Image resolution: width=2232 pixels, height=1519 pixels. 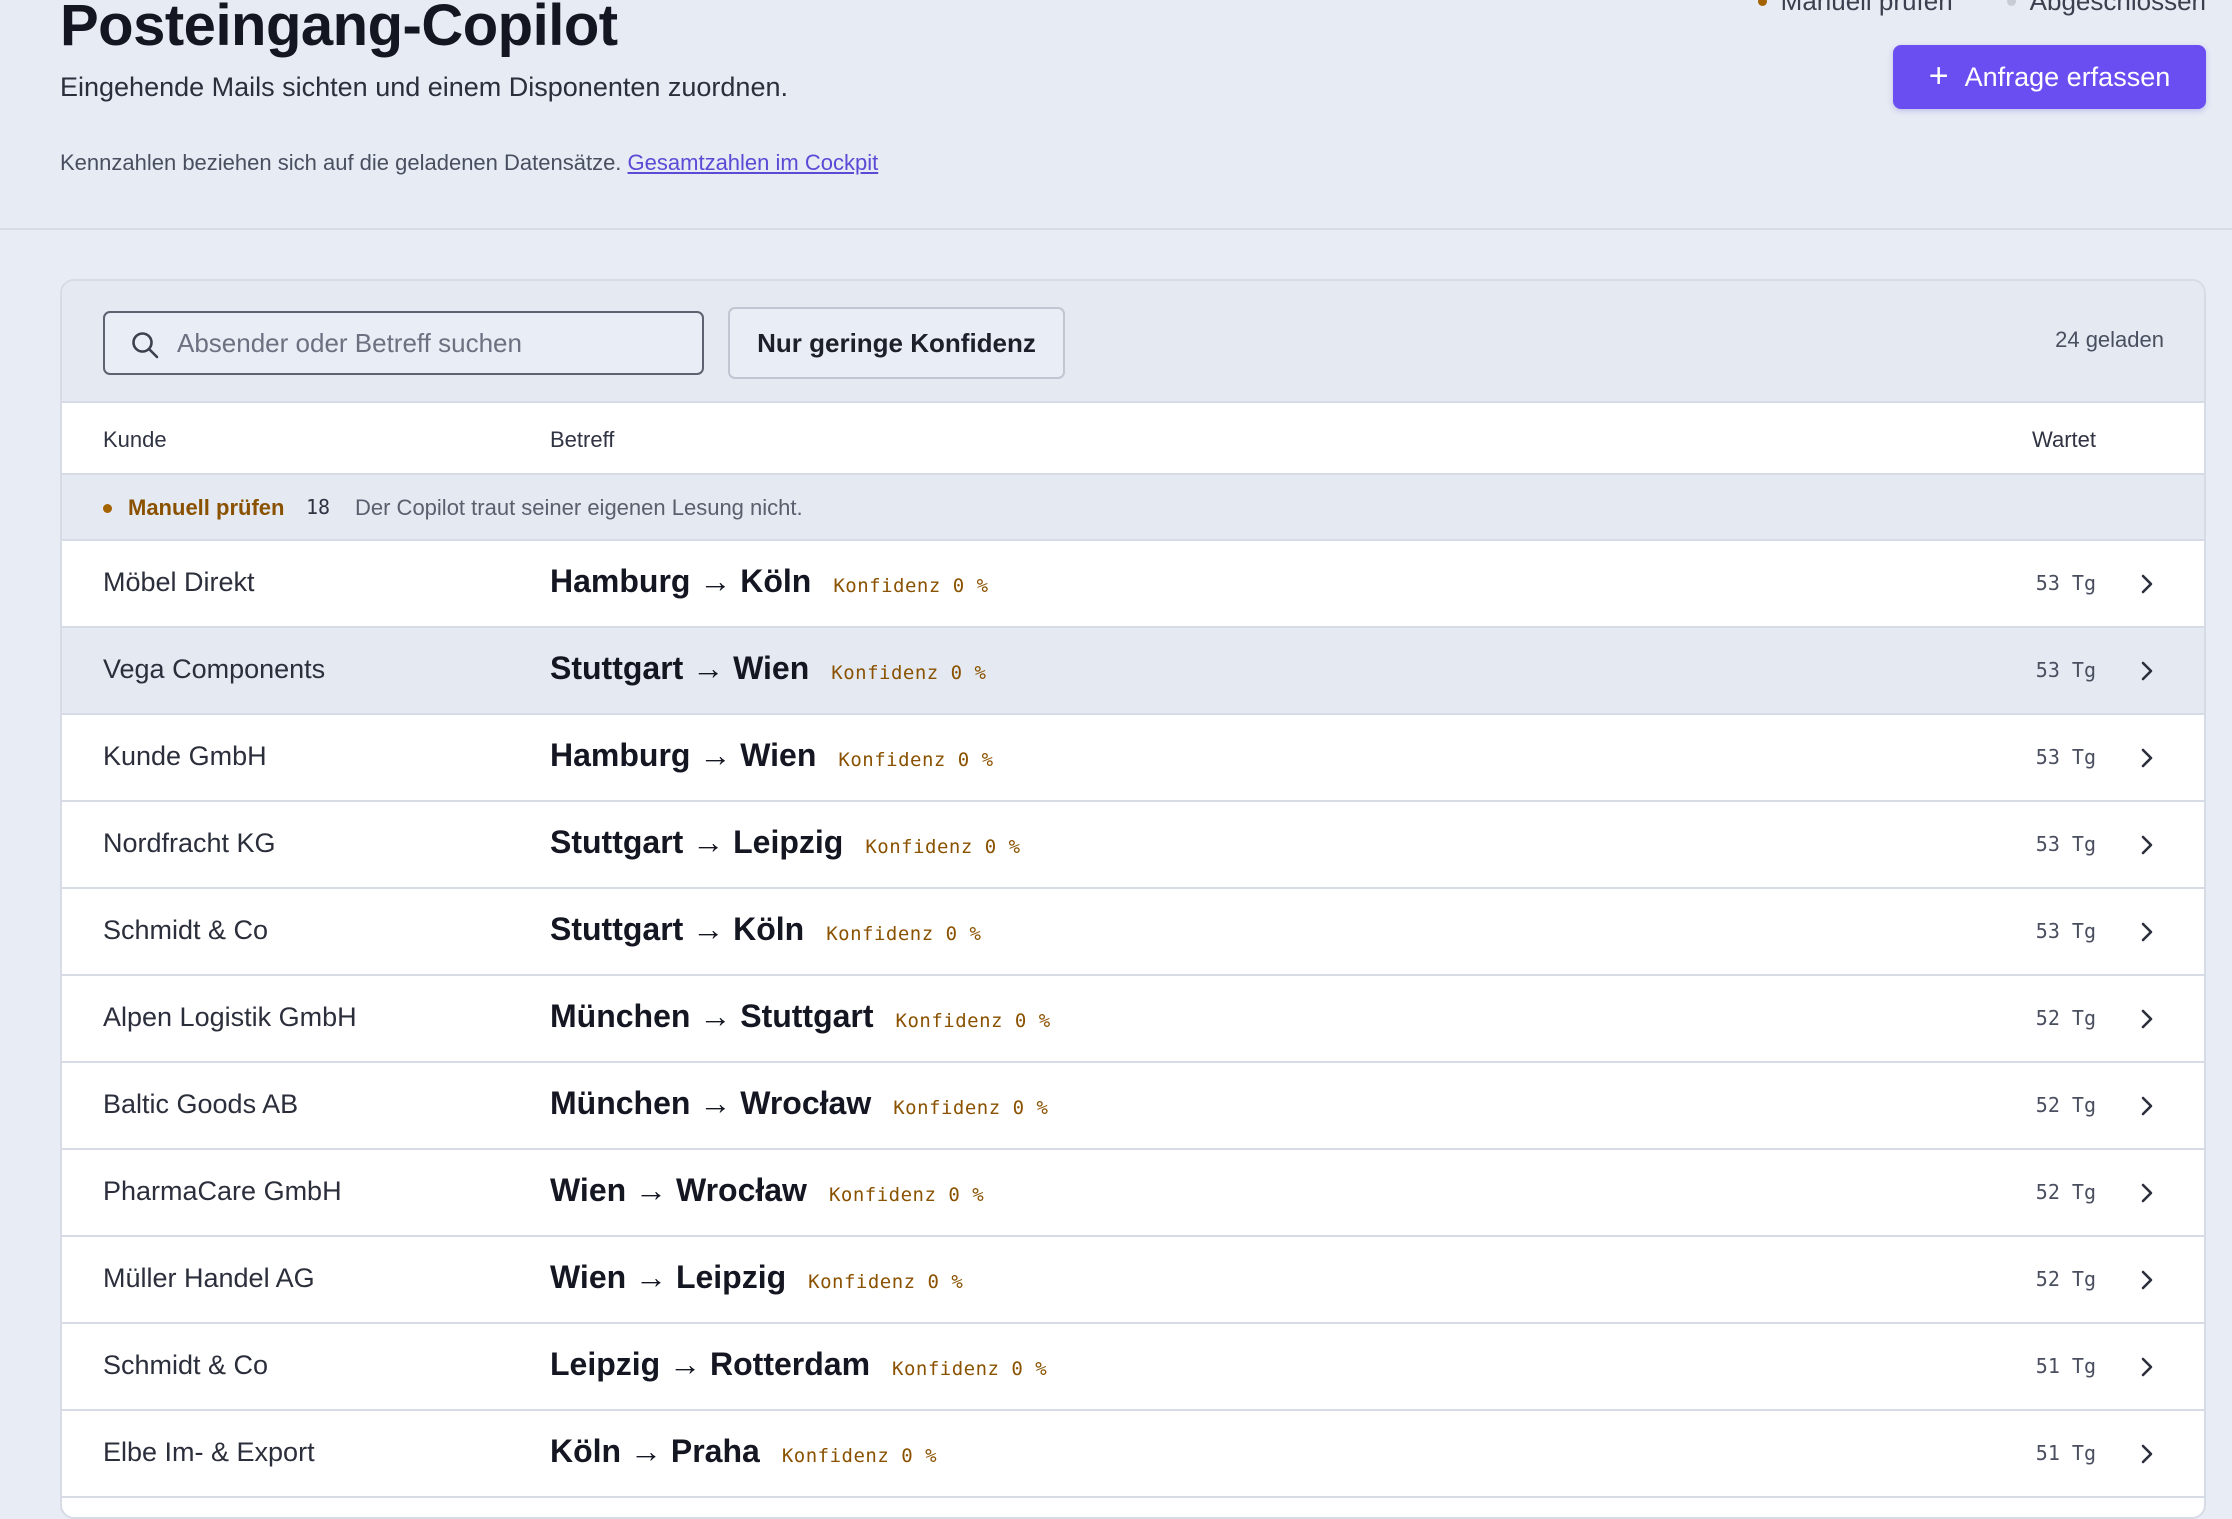 I want to click on subject-cell: München → Stuttgart Konfidenz 0 %, so click(x=800, y=1016).